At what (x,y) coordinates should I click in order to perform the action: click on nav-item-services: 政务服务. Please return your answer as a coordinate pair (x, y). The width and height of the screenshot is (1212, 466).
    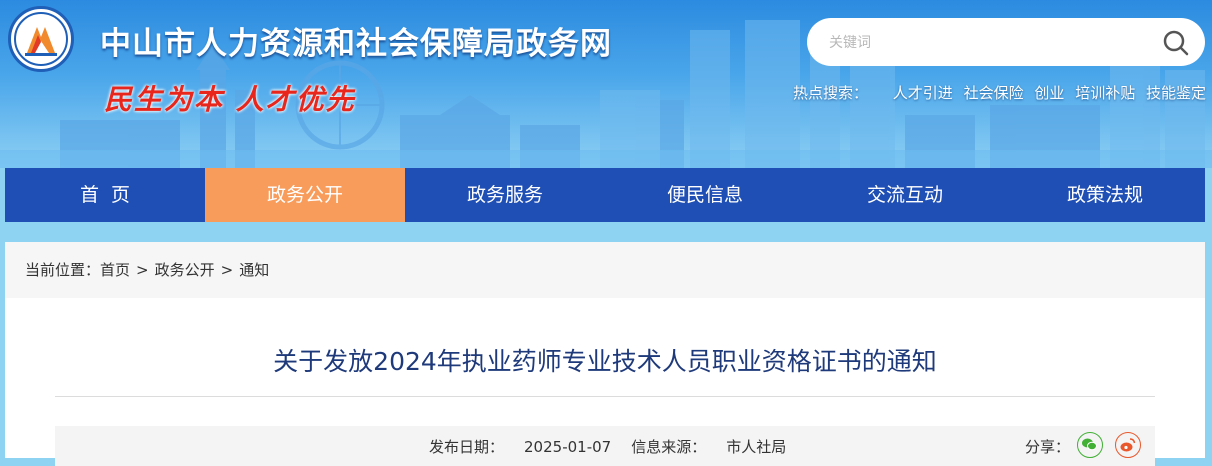
    Looking at the image, I should click on (505, 195).